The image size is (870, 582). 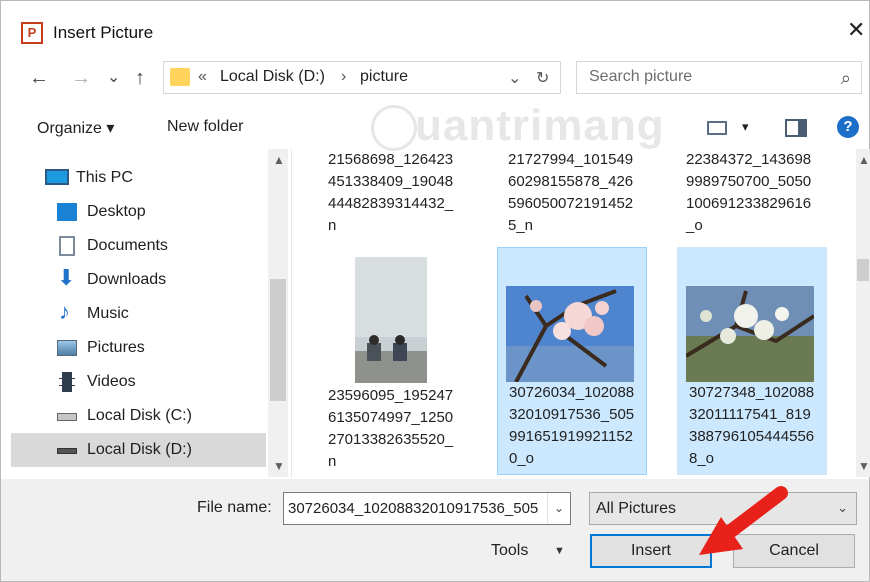 I want to click on address-bar: « Local Disk (D:) › picture ⌄ ↻, so click(x=362, y=77).